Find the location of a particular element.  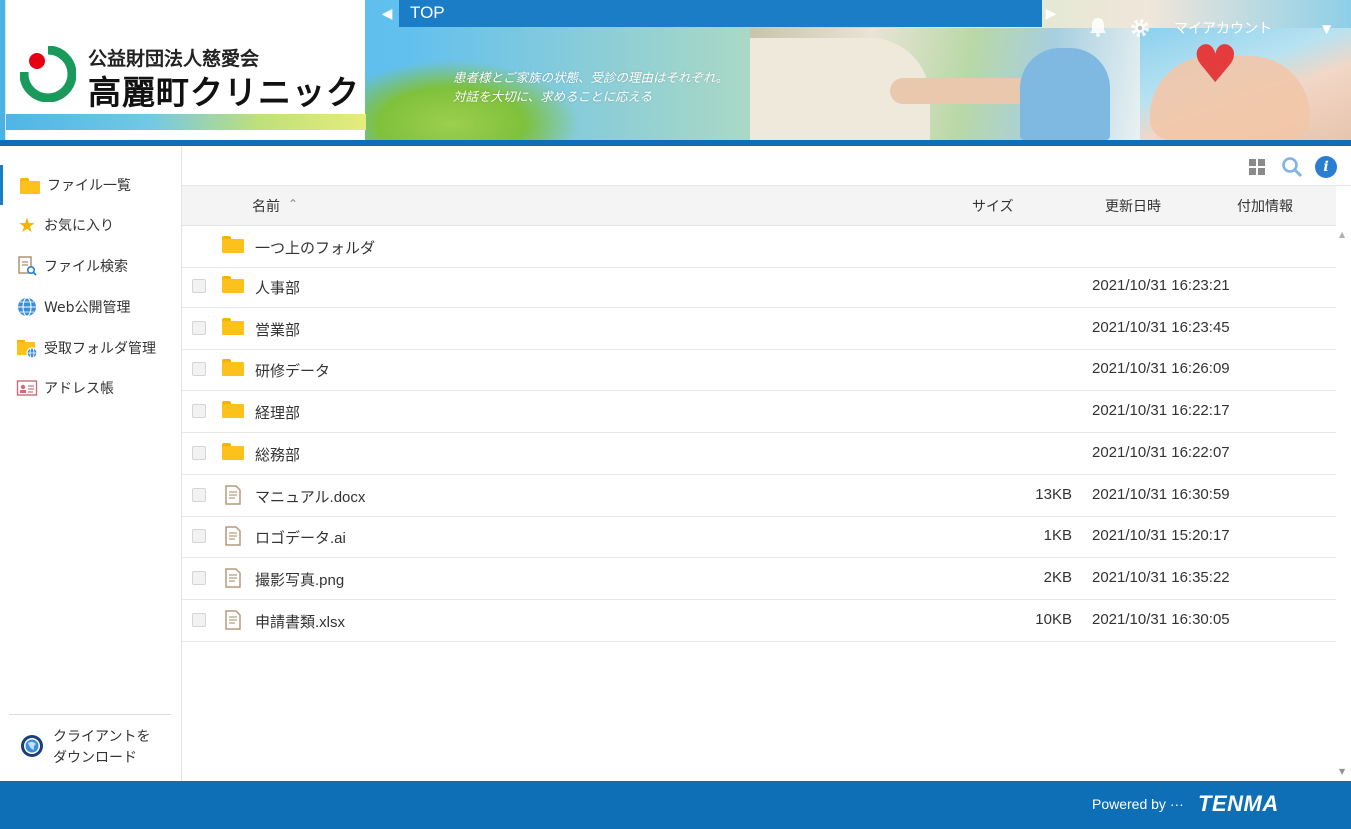

nav-forward-button: ▶ is located at coordinates (1051, 13).